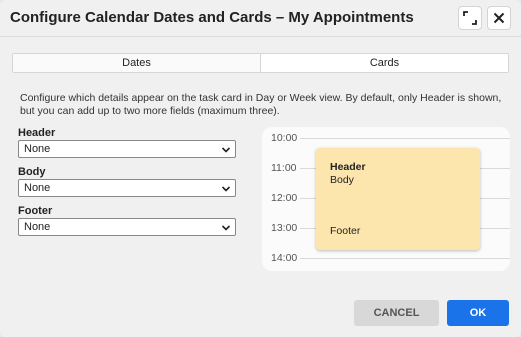 The image size is (521, 337). I want to click on time-label: 14:00, so click(284, 258).